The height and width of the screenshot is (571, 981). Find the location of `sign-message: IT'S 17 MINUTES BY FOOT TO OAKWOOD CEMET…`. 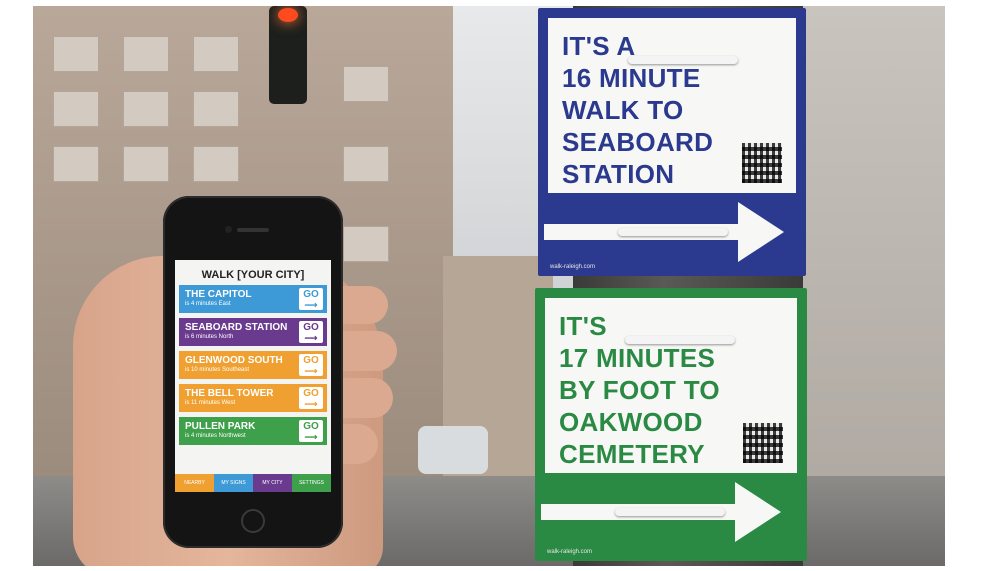

sign-message: IT'S 17 MINUTES BY FOOT TO OAKWOOD CEMET… is located at coordinates (639, 390).